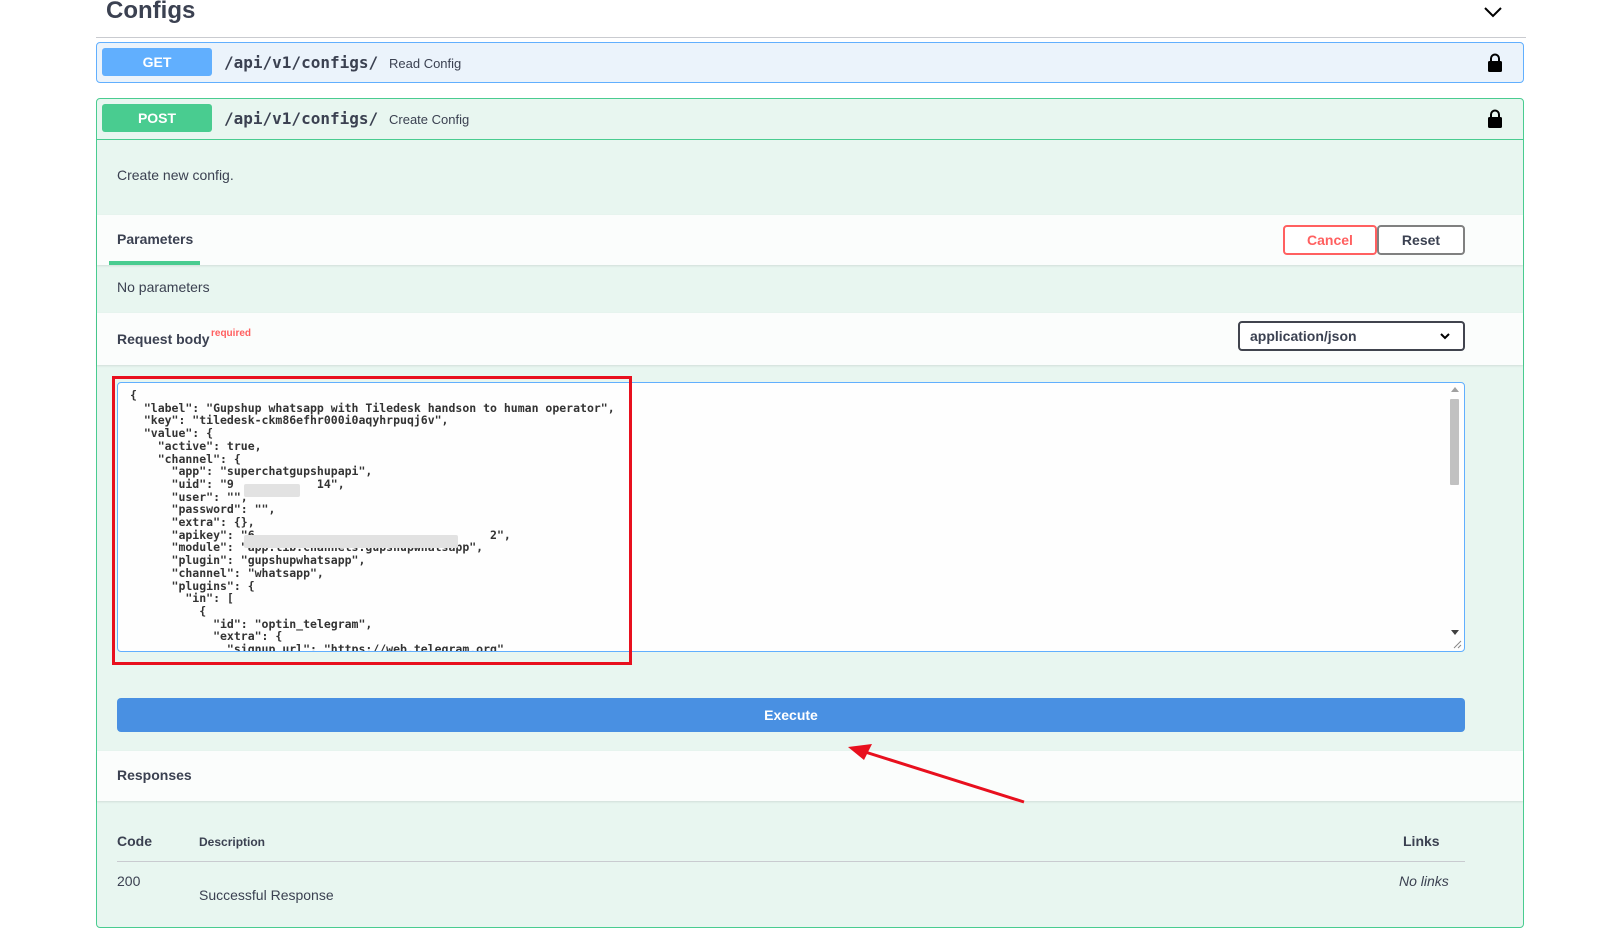  What do you see at coordinates (157, 118) in the screenshot?
I see `method-badge-post: POST` at bounding box center [157, 118].